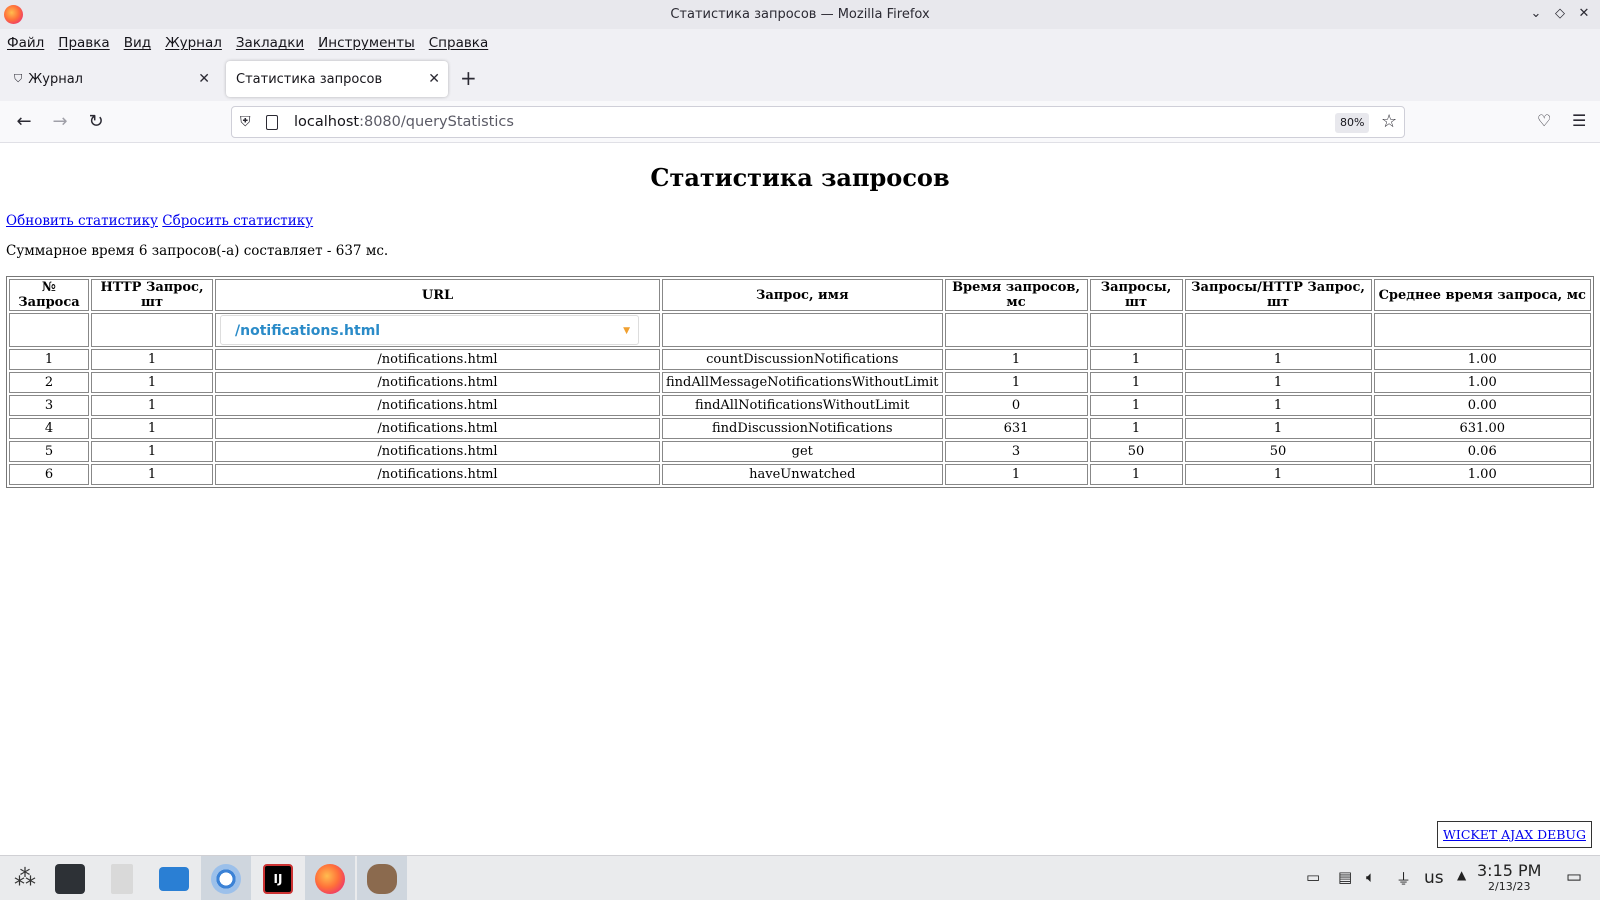 The image size is (1600, 900). Describe the element at coordinates (49, 405) in the screenshot. I see `table-cell: 3` at that location.